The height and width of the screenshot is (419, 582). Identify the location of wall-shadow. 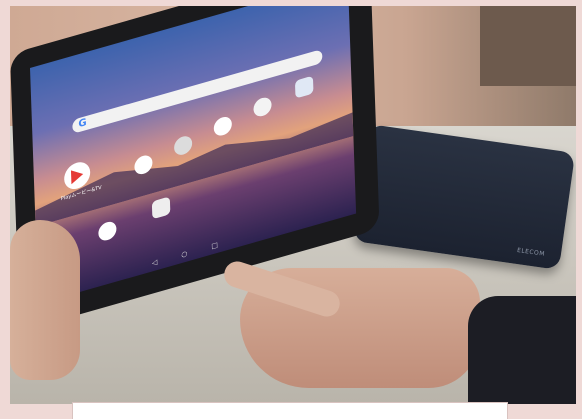
(528, 46).